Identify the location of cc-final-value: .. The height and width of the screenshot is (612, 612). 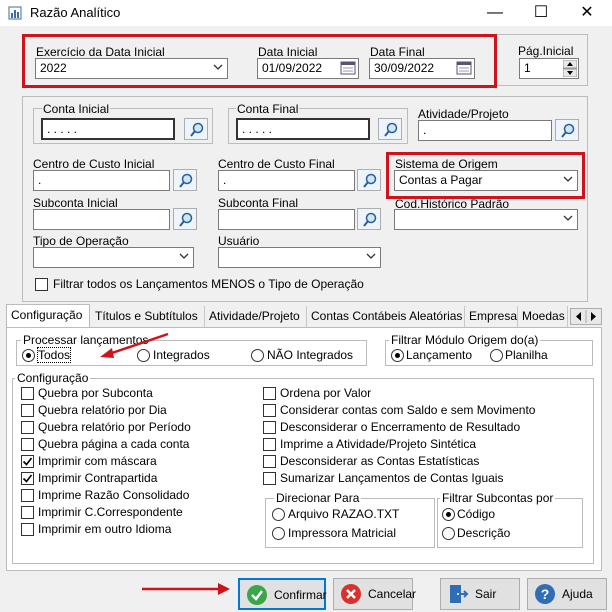
(225, 180).